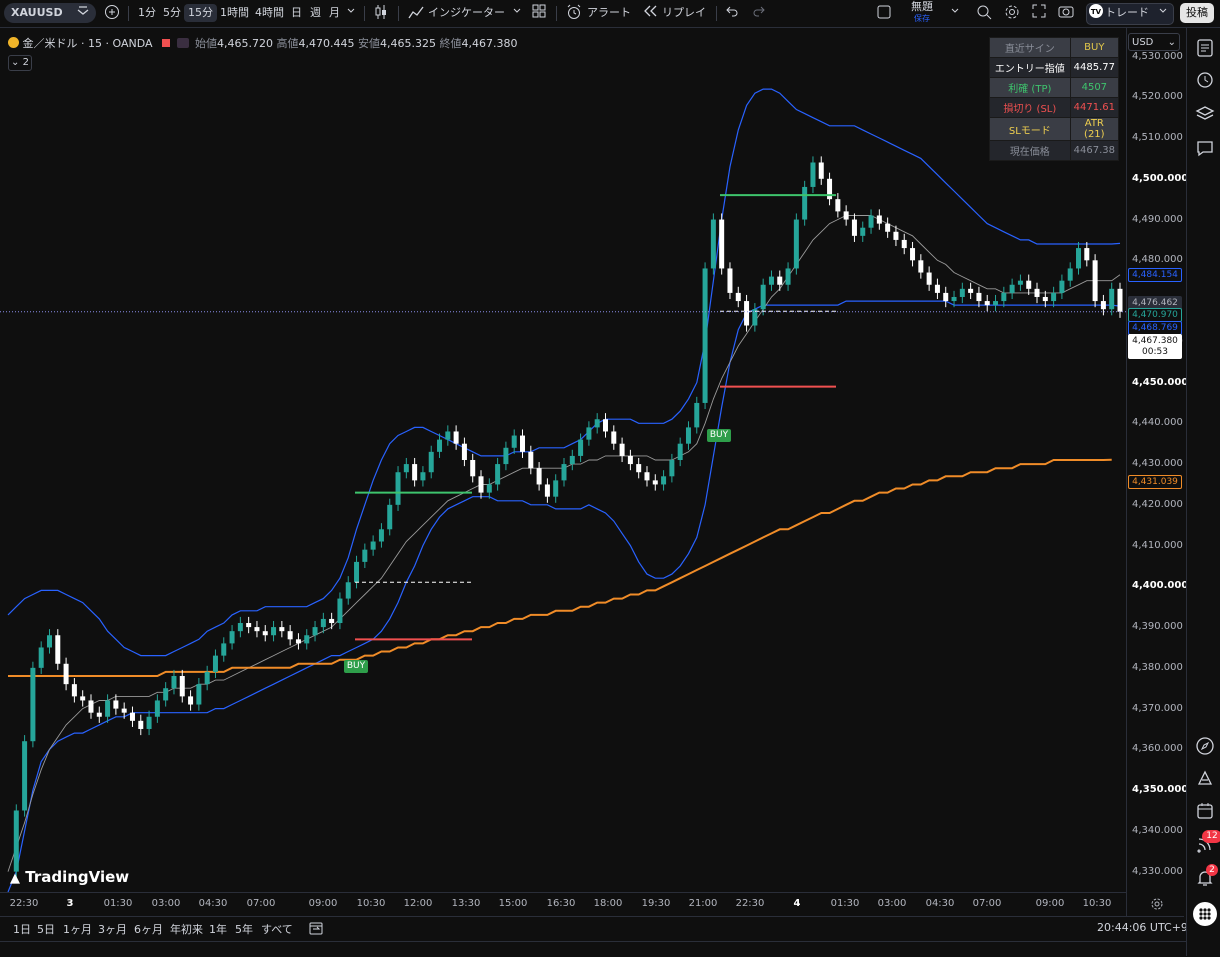 The width and height of the screenshot is (1220, 957). I want to click on timeframe-4h: 4時間, so click(269, 13).